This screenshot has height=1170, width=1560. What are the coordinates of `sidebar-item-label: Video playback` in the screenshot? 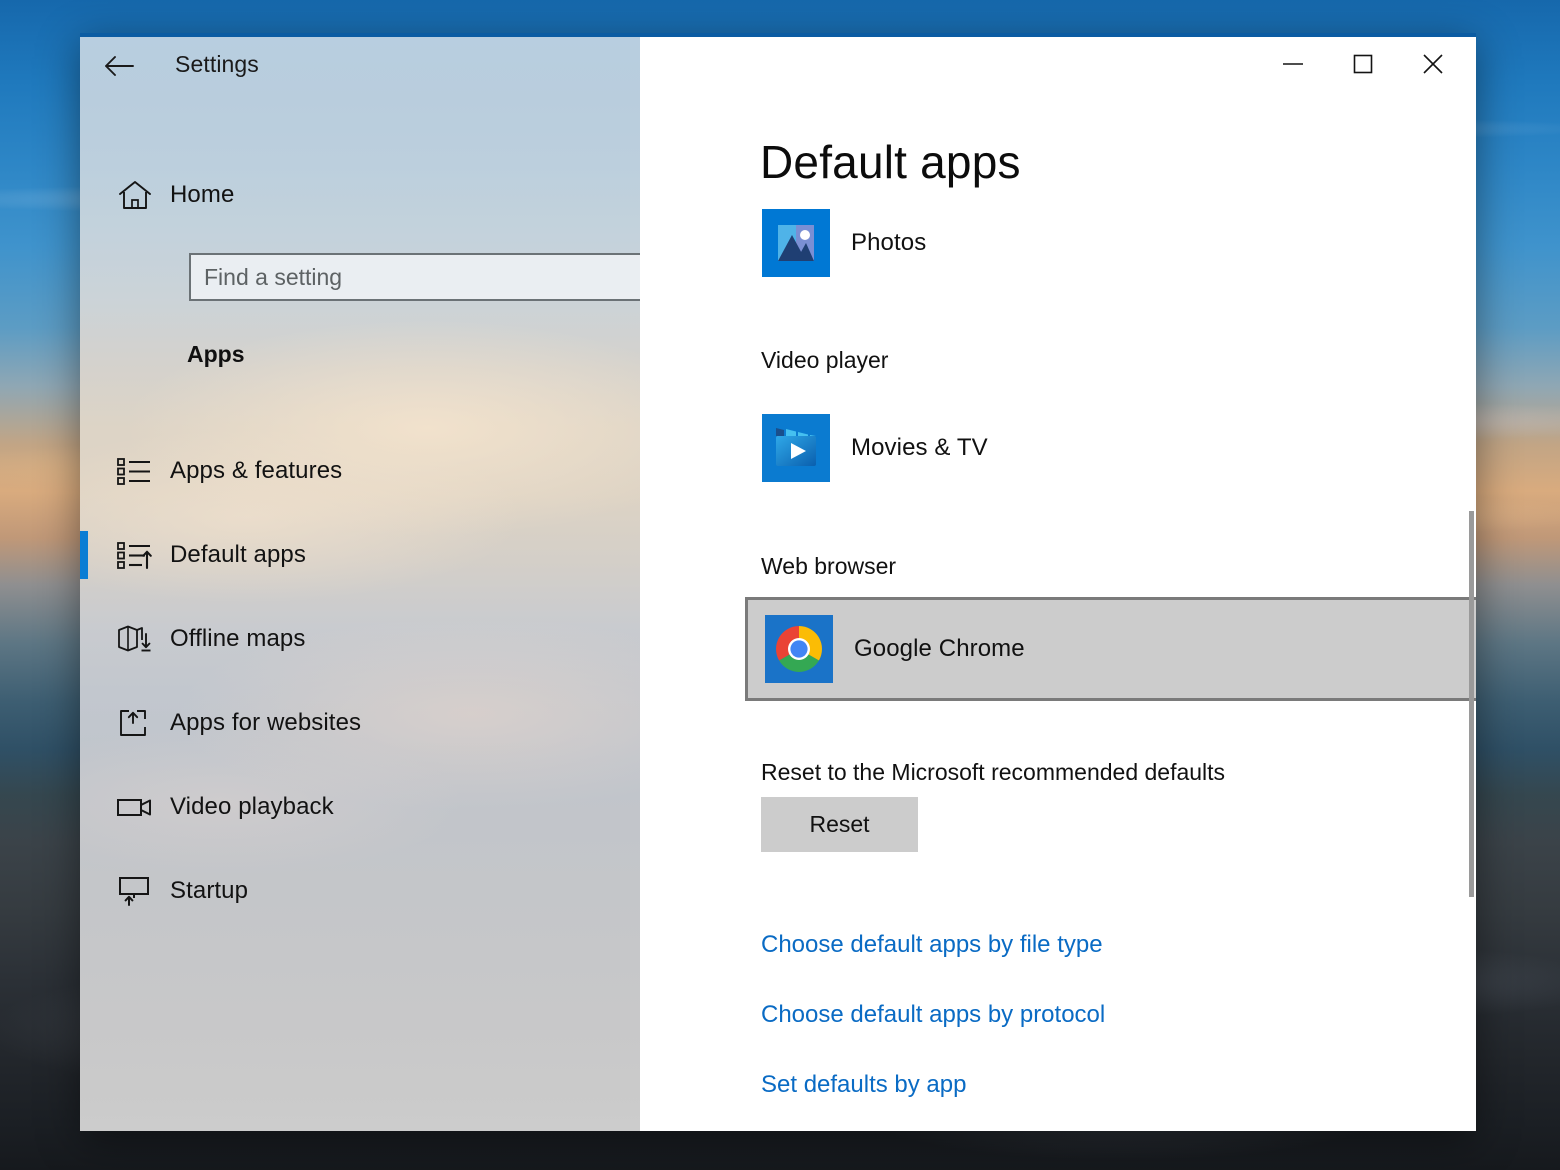 It's located at (252, 806).